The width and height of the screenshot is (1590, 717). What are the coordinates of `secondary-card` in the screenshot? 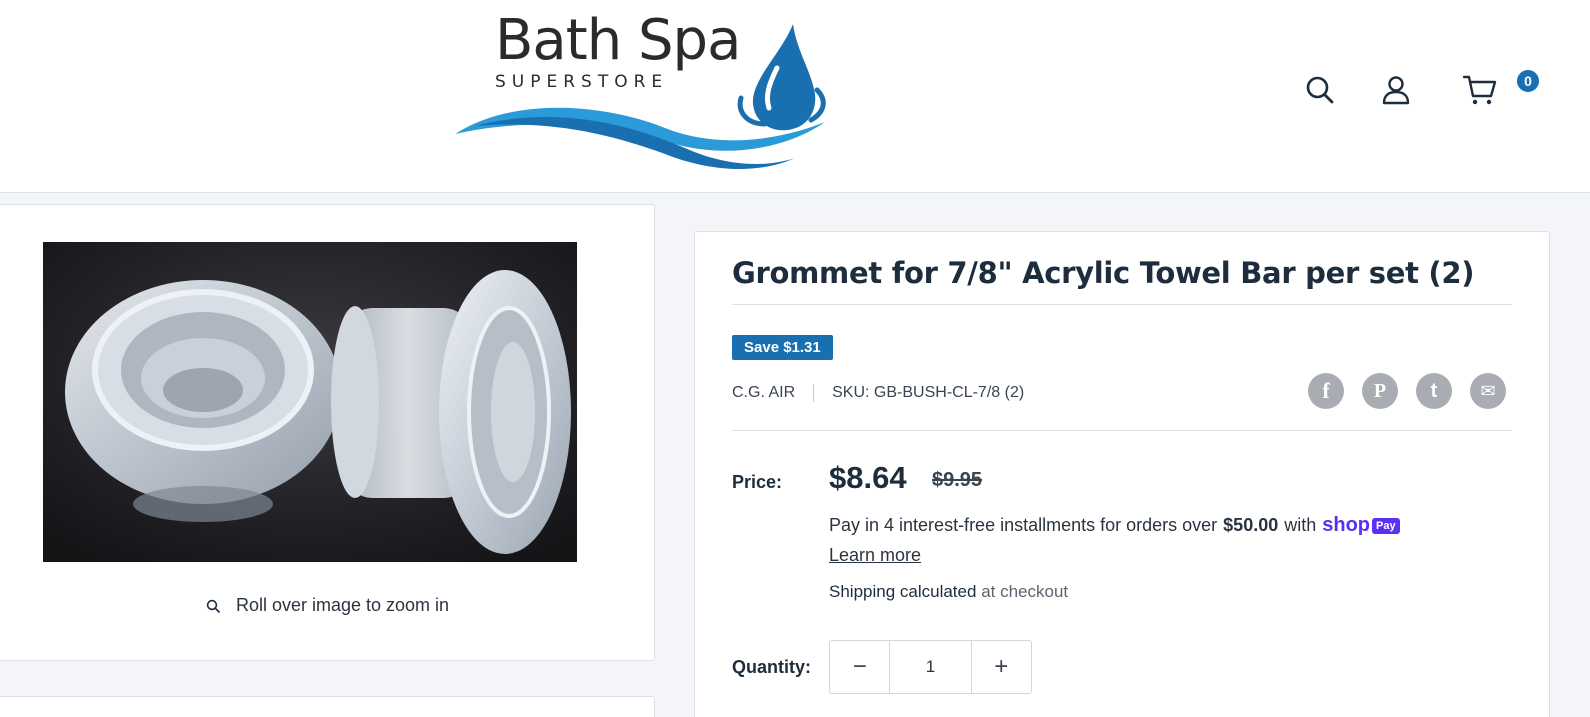 It's located at (327, 706).